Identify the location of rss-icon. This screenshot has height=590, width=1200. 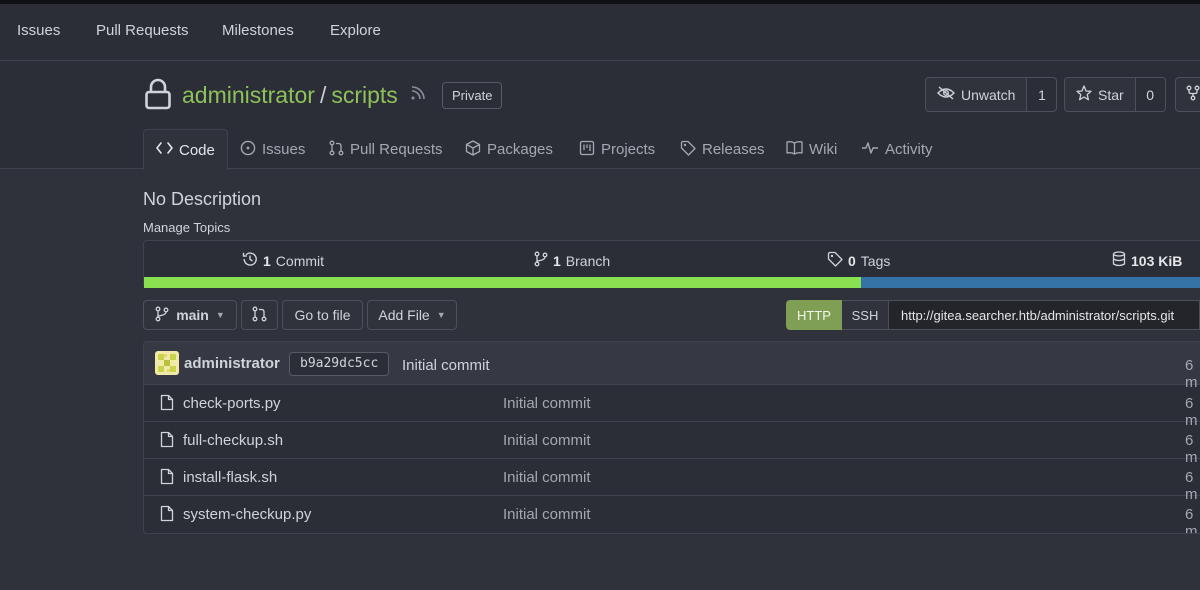
(418, 95).